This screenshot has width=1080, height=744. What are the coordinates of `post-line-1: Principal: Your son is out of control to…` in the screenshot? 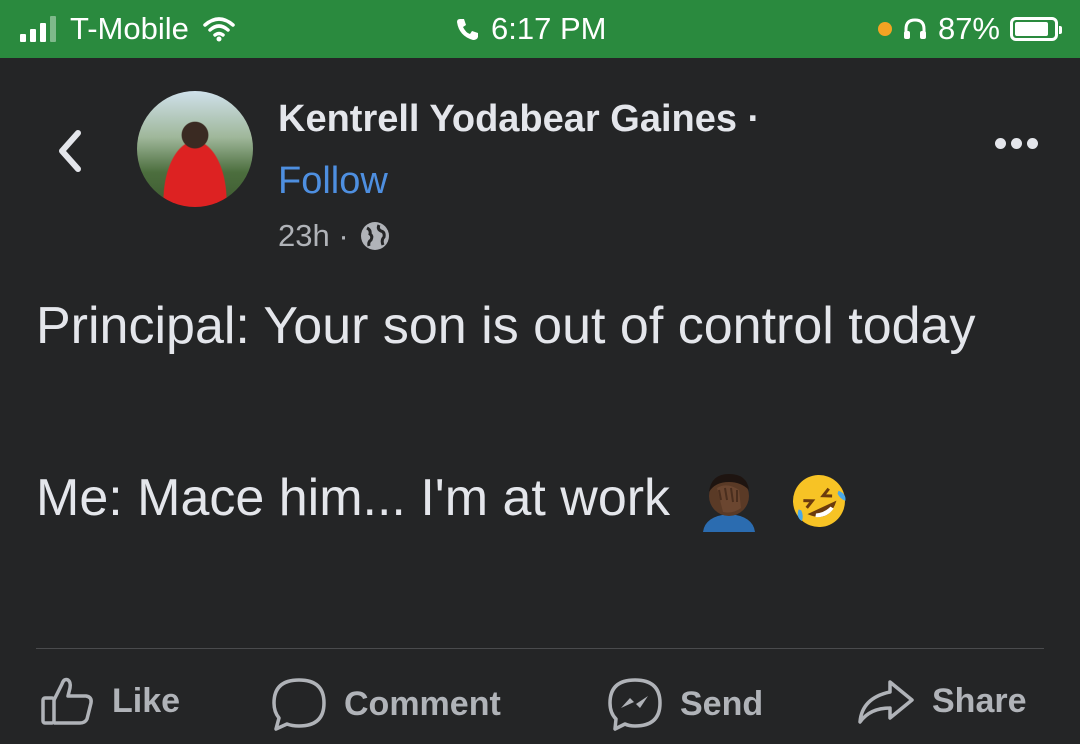 It's located at (506, 326).